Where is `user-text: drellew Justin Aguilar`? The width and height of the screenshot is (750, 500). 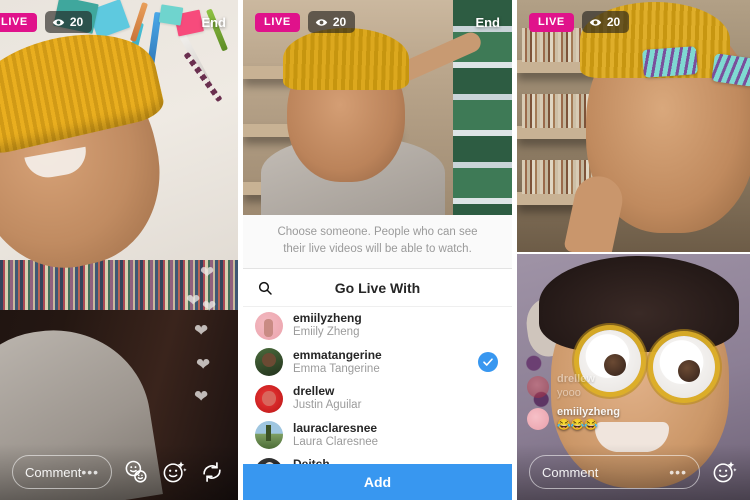 user-text: drellew Justin Aguilar is located at coordinates (327, 398).